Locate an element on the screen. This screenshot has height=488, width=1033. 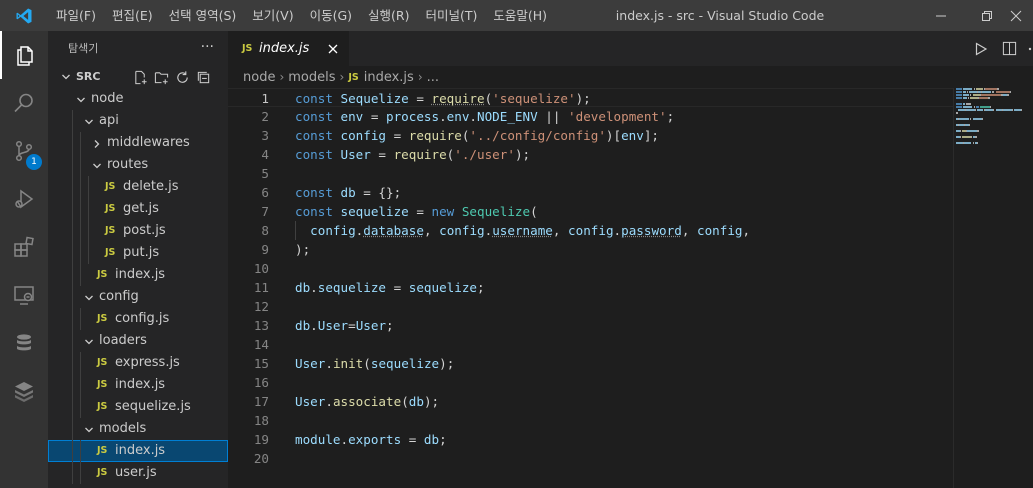
minimize-button is located at coordinates (941, 15).